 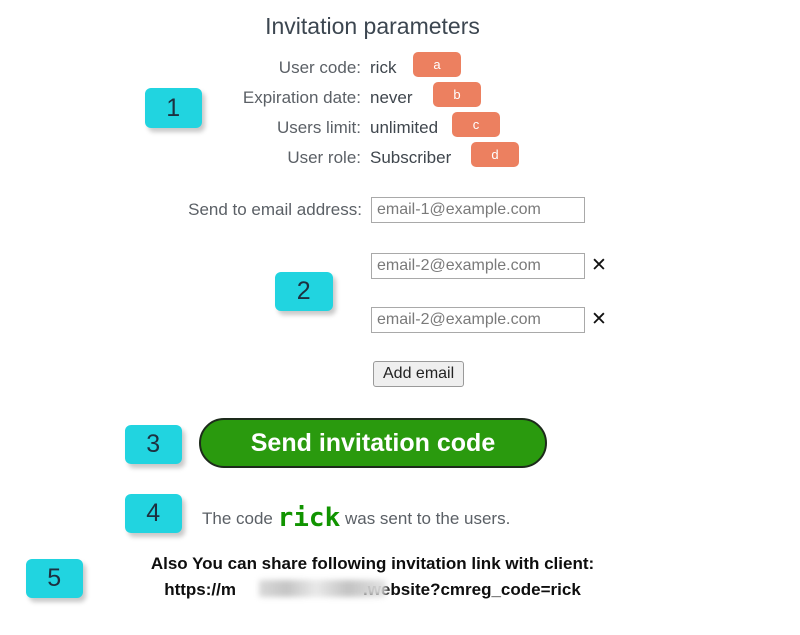 I want to click on share-link-url: https://m .website?cmreg_code=rick, so click(x=372, y=590).